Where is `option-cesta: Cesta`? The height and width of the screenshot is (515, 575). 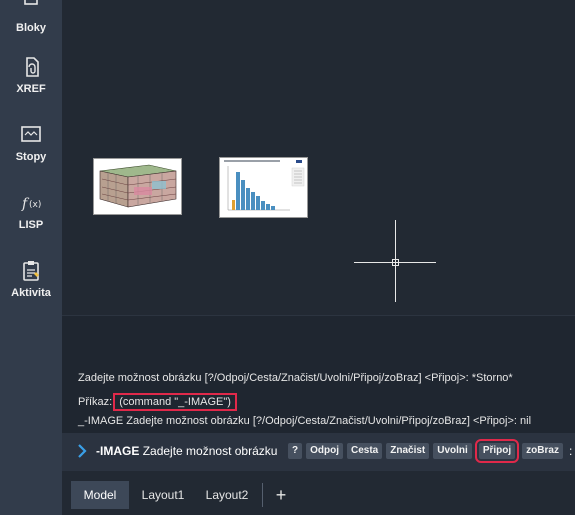
option-cesta: Cesta is located at coordinates (365, 451).